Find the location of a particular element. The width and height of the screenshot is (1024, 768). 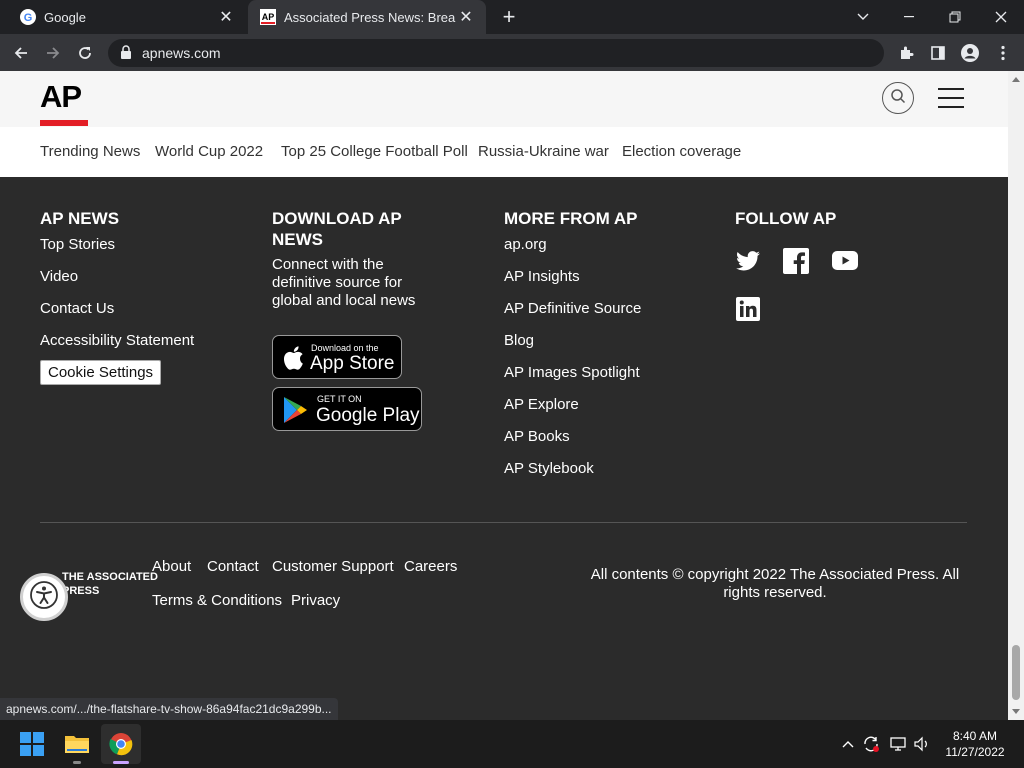

footer-divider is located at coordinates (503, 522).